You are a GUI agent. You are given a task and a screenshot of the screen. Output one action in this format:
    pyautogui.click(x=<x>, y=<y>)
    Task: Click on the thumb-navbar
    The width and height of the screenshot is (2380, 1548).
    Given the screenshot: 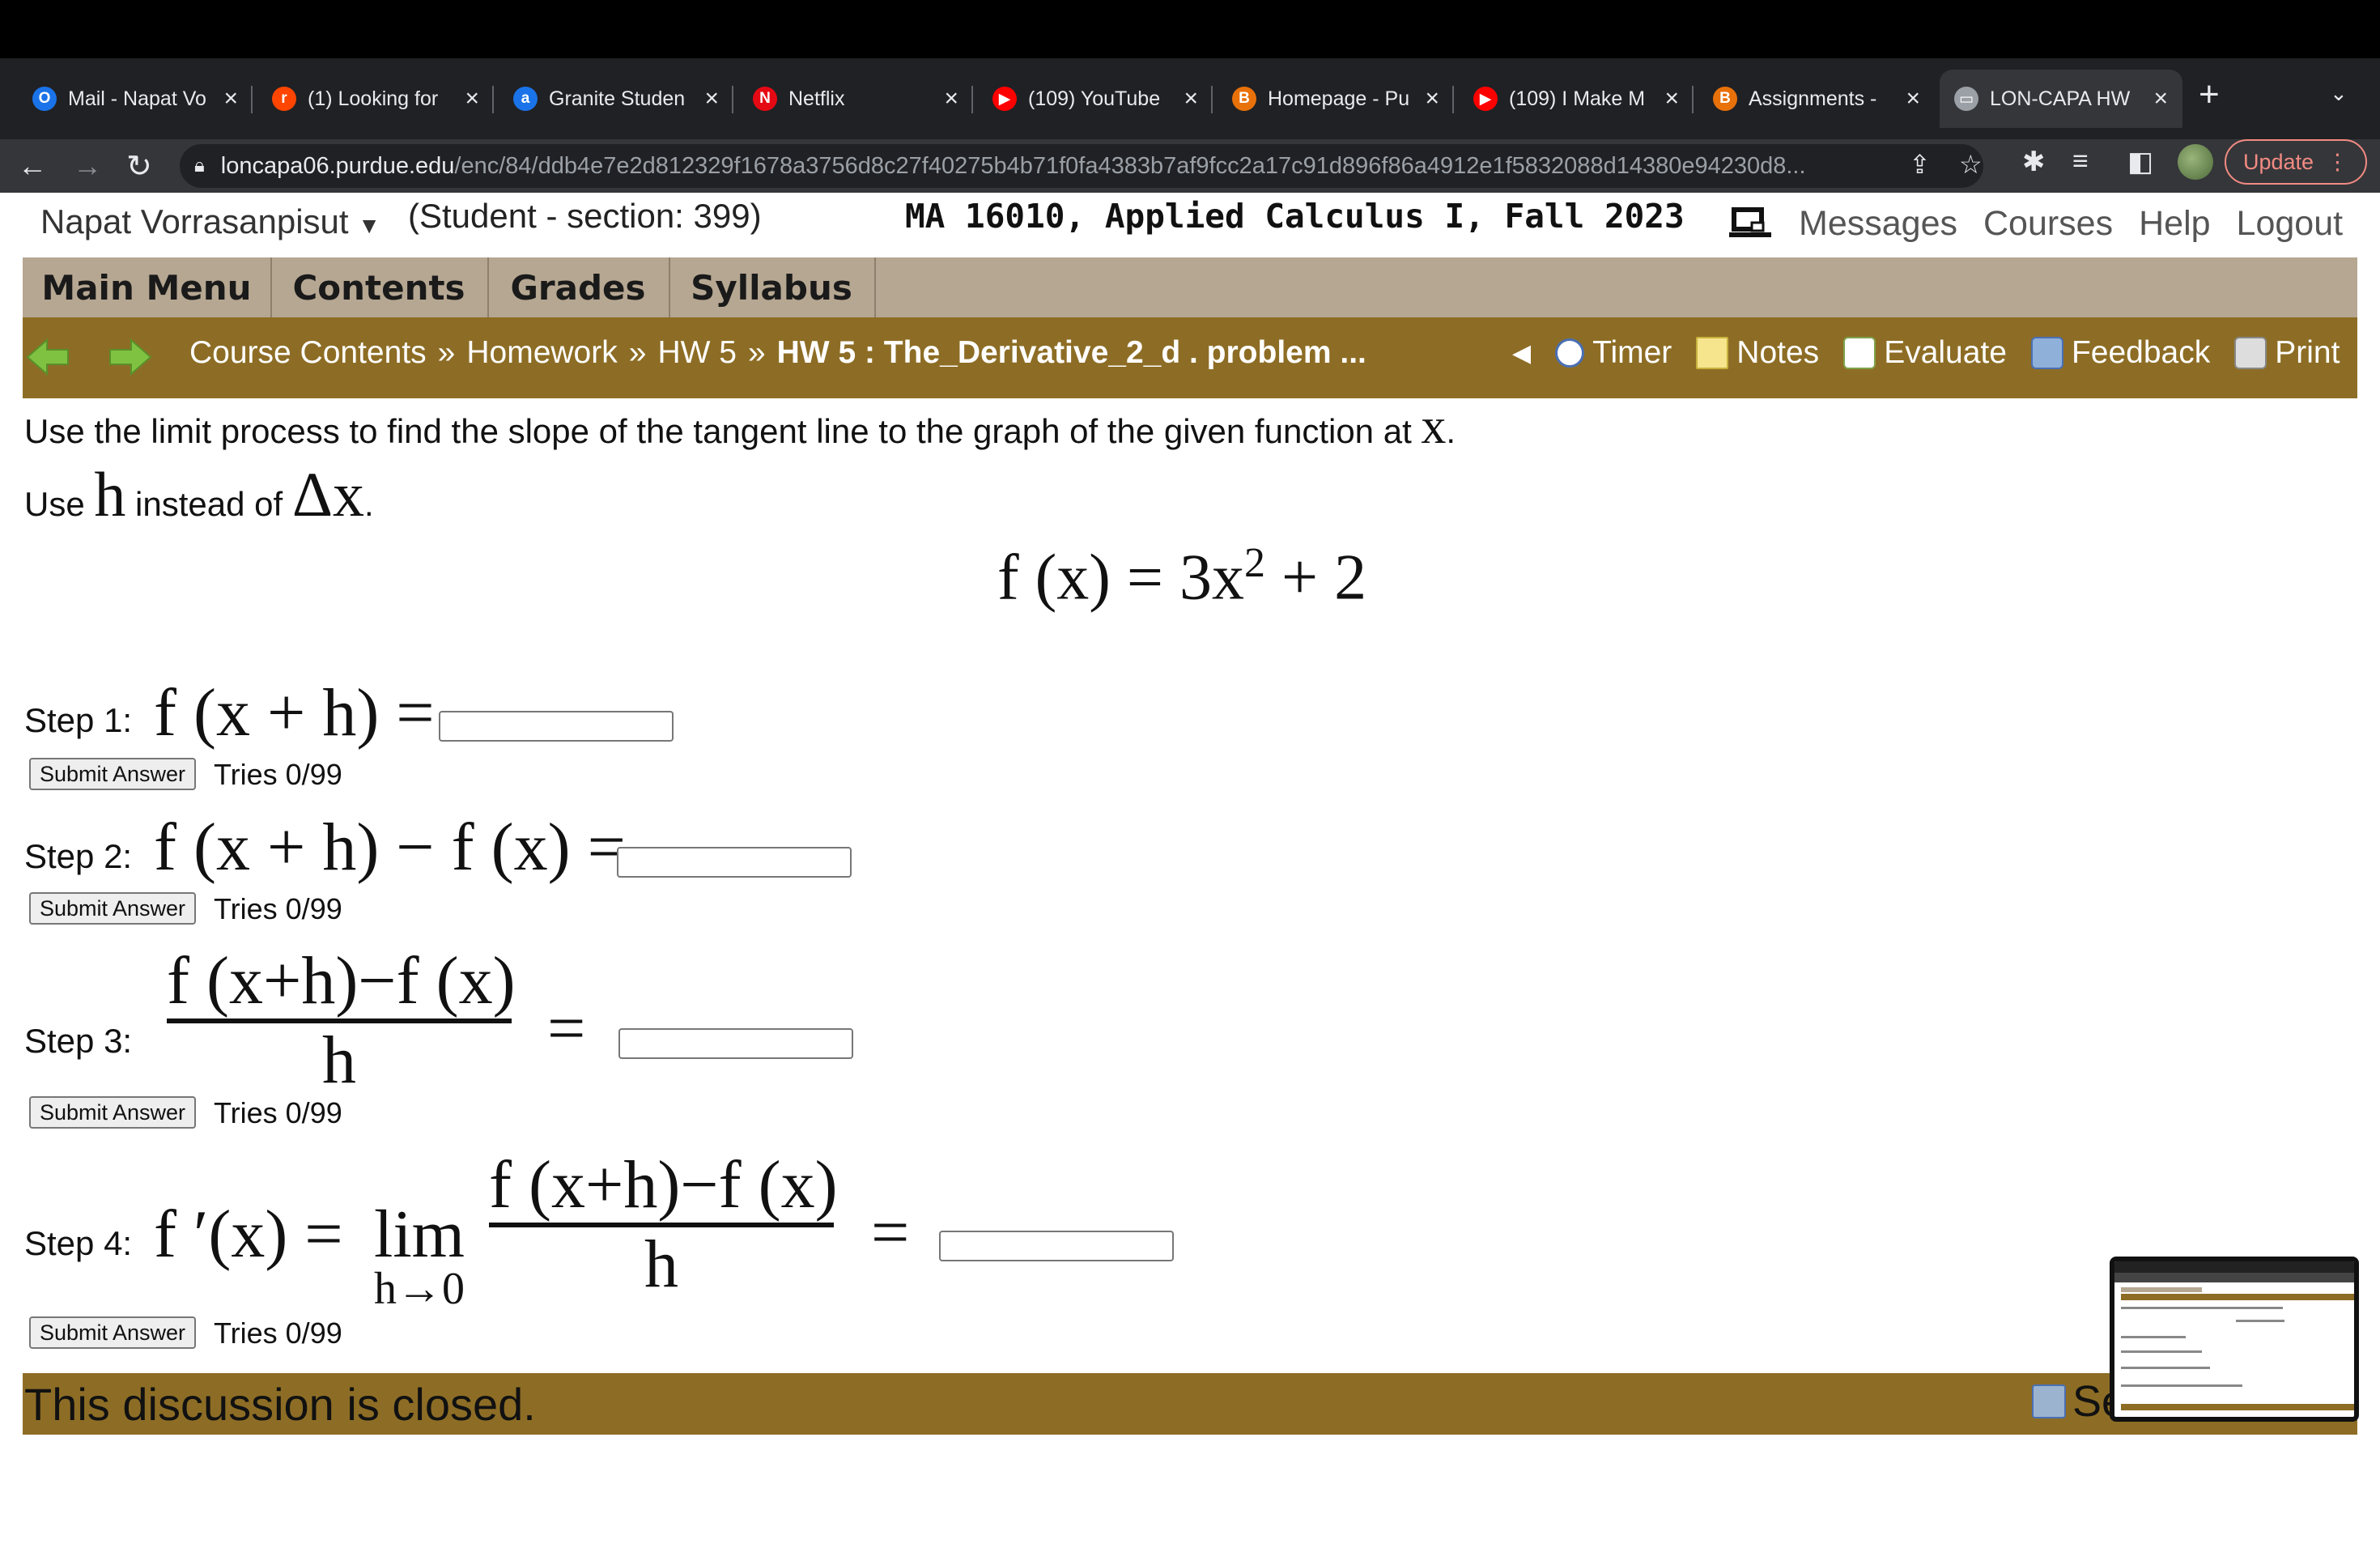 What is the action you would take?
    pyautogui.click(x=2237, y=1297)
    